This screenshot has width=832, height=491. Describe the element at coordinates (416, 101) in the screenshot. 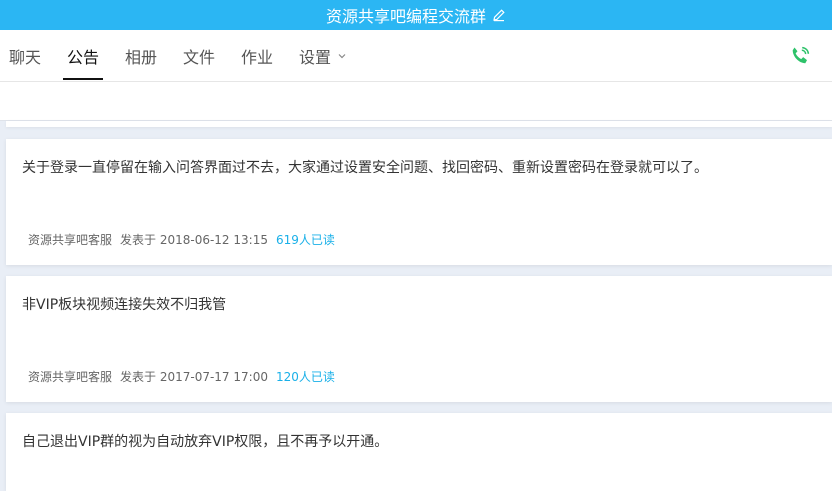

I see `toolbar-band` at that location.